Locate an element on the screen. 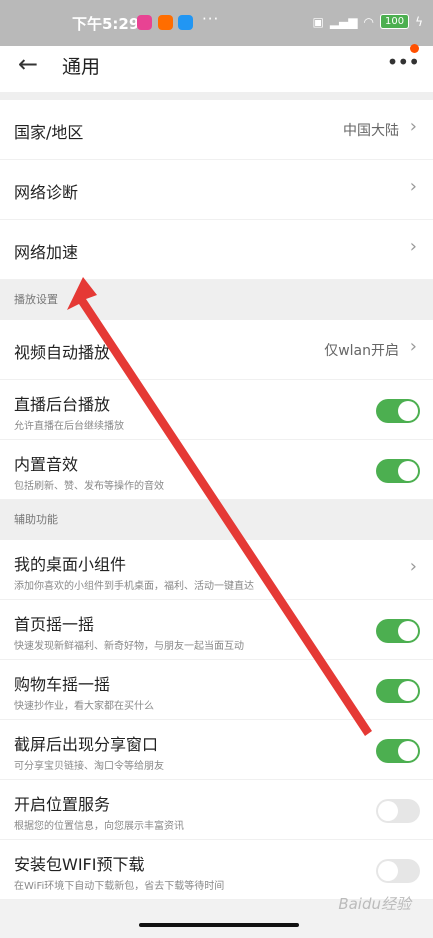 This screenshot has height=938, width=433. setting-description: 快速发现新鲜福利、新奇好物，与朋友一起当面互动 is located at coordinates (129, 646).